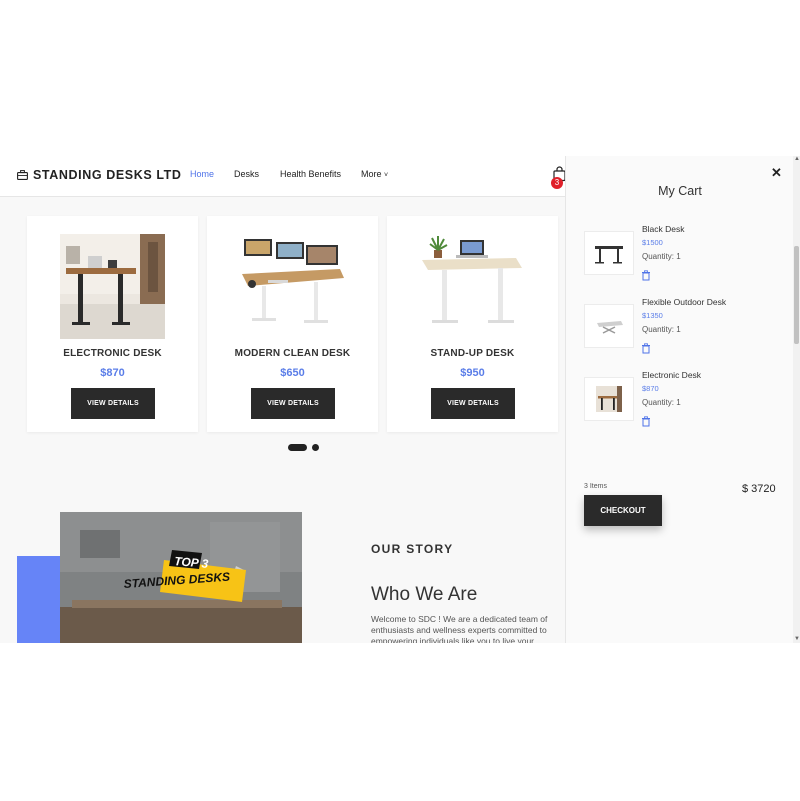  I want to click on cart-item-name: Black Desk, so click(663, 229).